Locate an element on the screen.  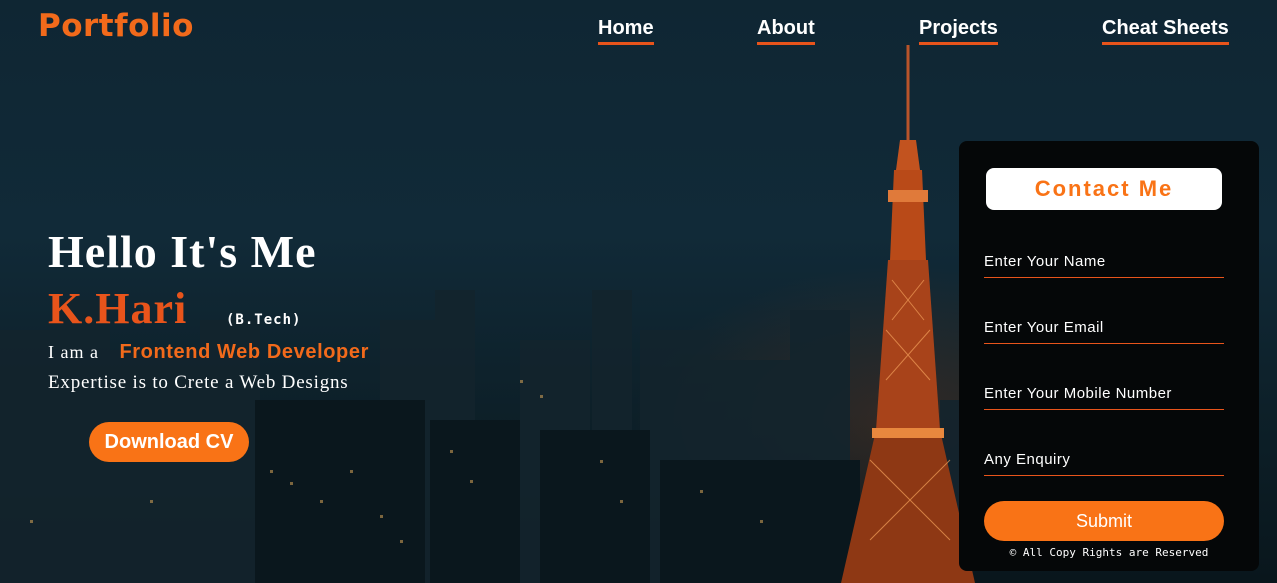
main-nav: Home About Projects Cheat Sheets is located at coordinates (638, 31).